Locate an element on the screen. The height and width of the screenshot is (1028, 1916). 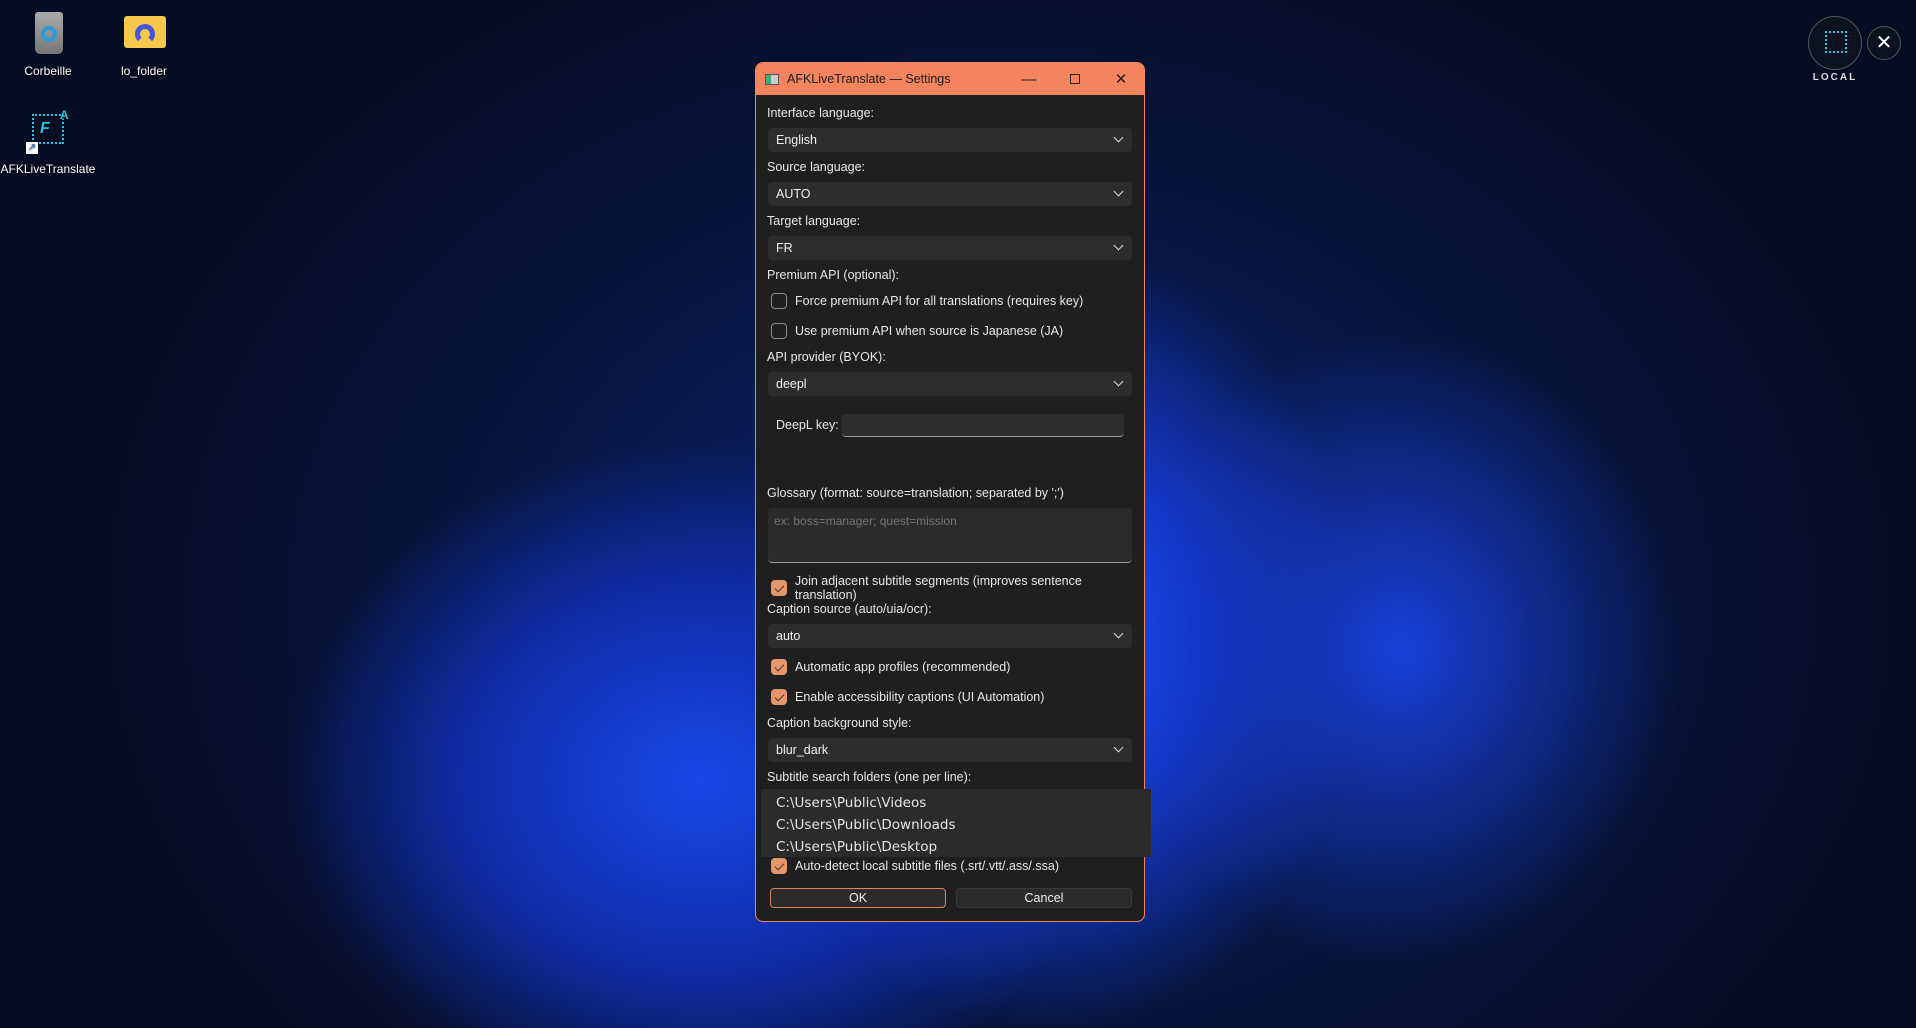
desktop-icon-afklivetranslate: F A ↗ AFKLiveTranslate is located at coordinates (48, 142).